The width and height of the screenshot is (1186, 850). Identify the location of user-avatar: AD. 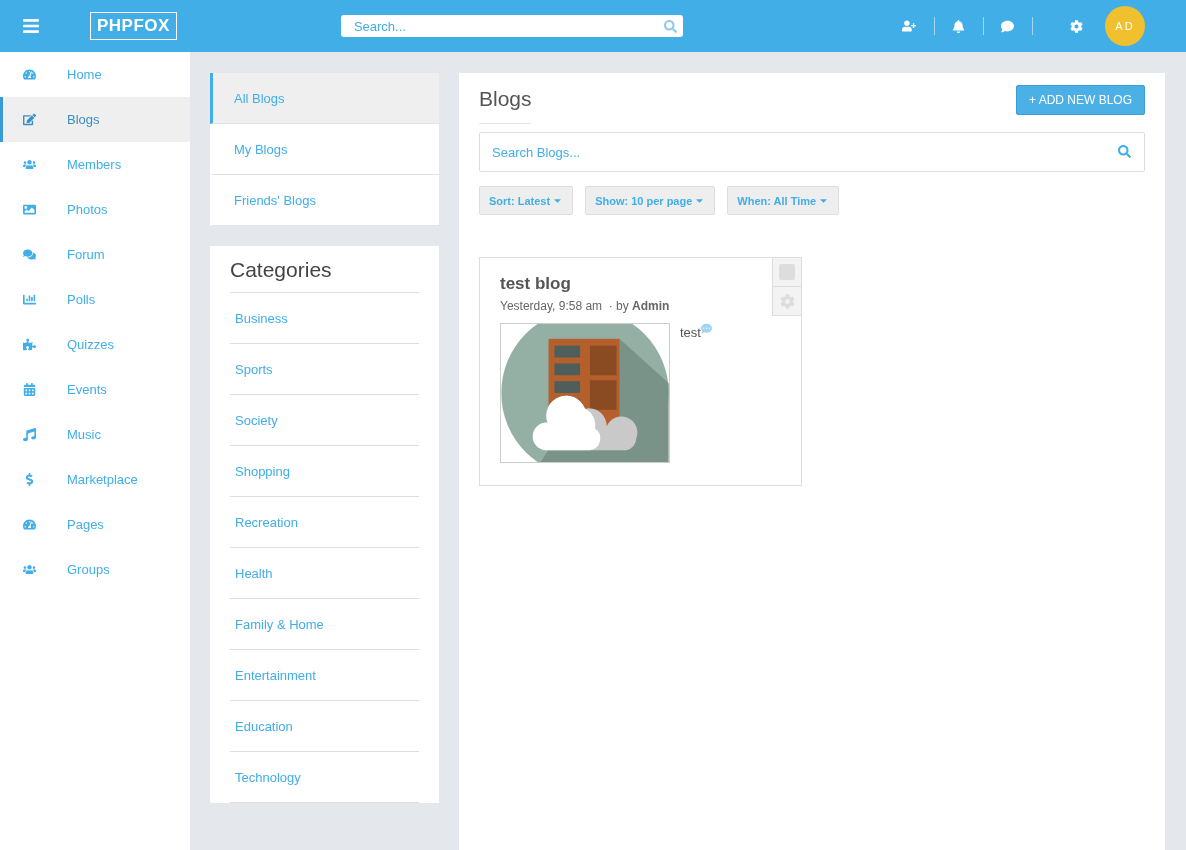
(1125, 26).